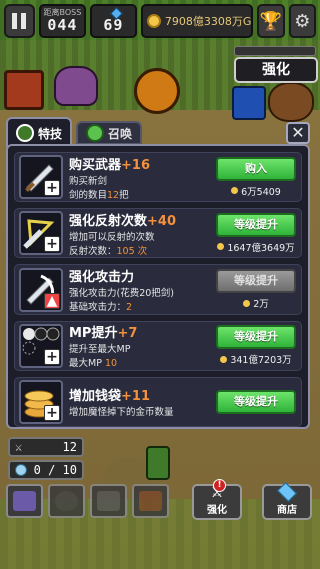 The image size is (320, 569). I want to click on sword-small-icon: ⚔, so click(19, 447).